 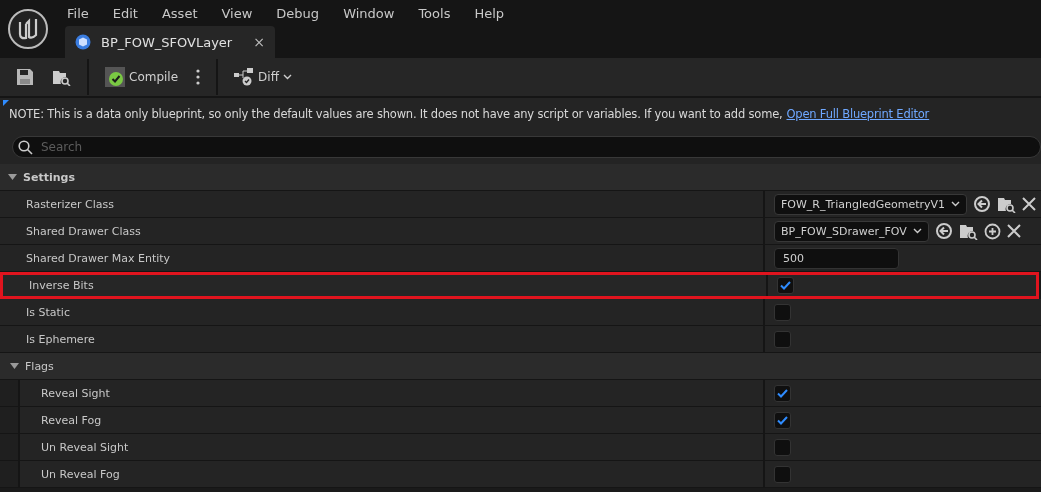 What do you see at coordinates (520, 366) in the screenshot?
I see `category-header: Flags` at bounding box center [520, 366].